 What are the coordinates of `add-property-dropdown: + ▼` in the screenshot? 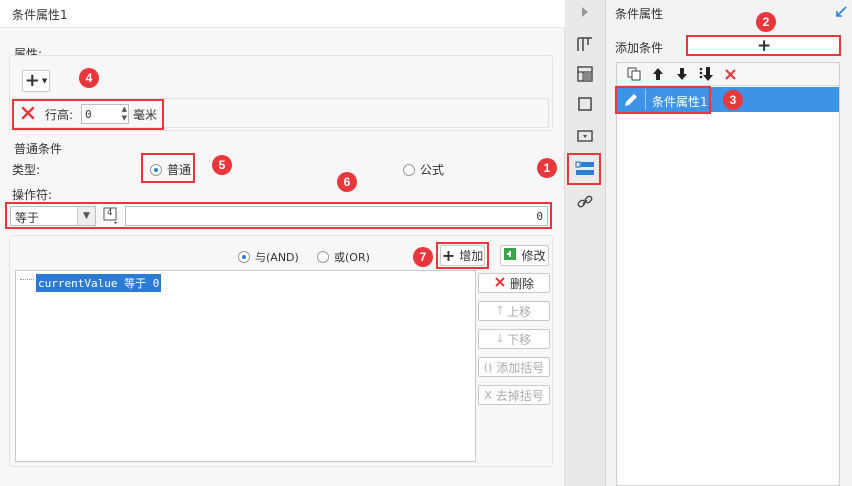 It's located at (36, 81).